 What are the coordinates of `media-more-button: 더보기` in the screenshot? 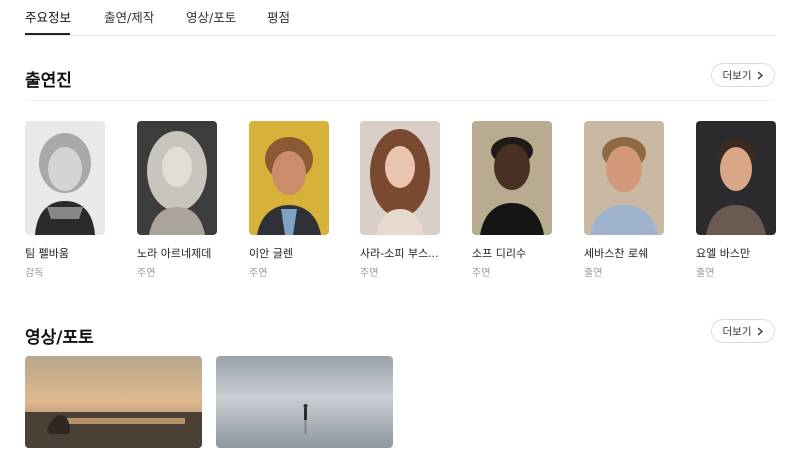 It's located at (743, 331).